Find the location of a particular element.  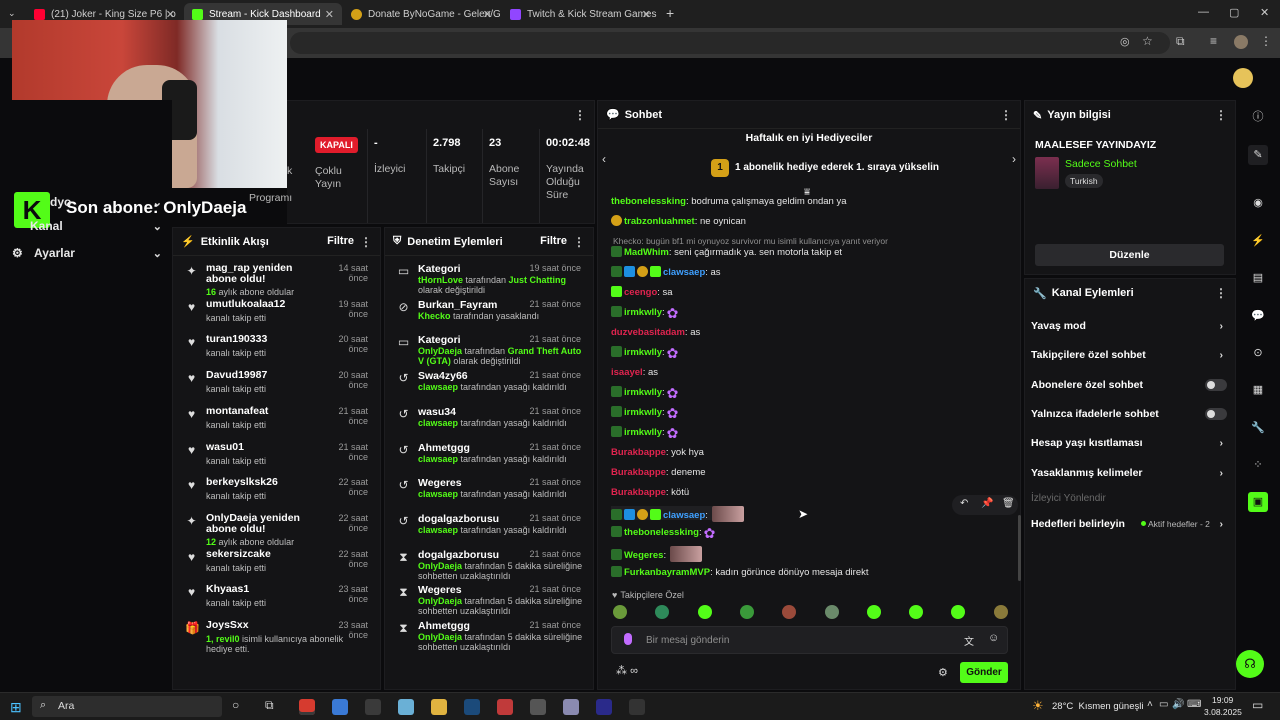

chat-username: Wegeres is located at coordinates (643, 555).